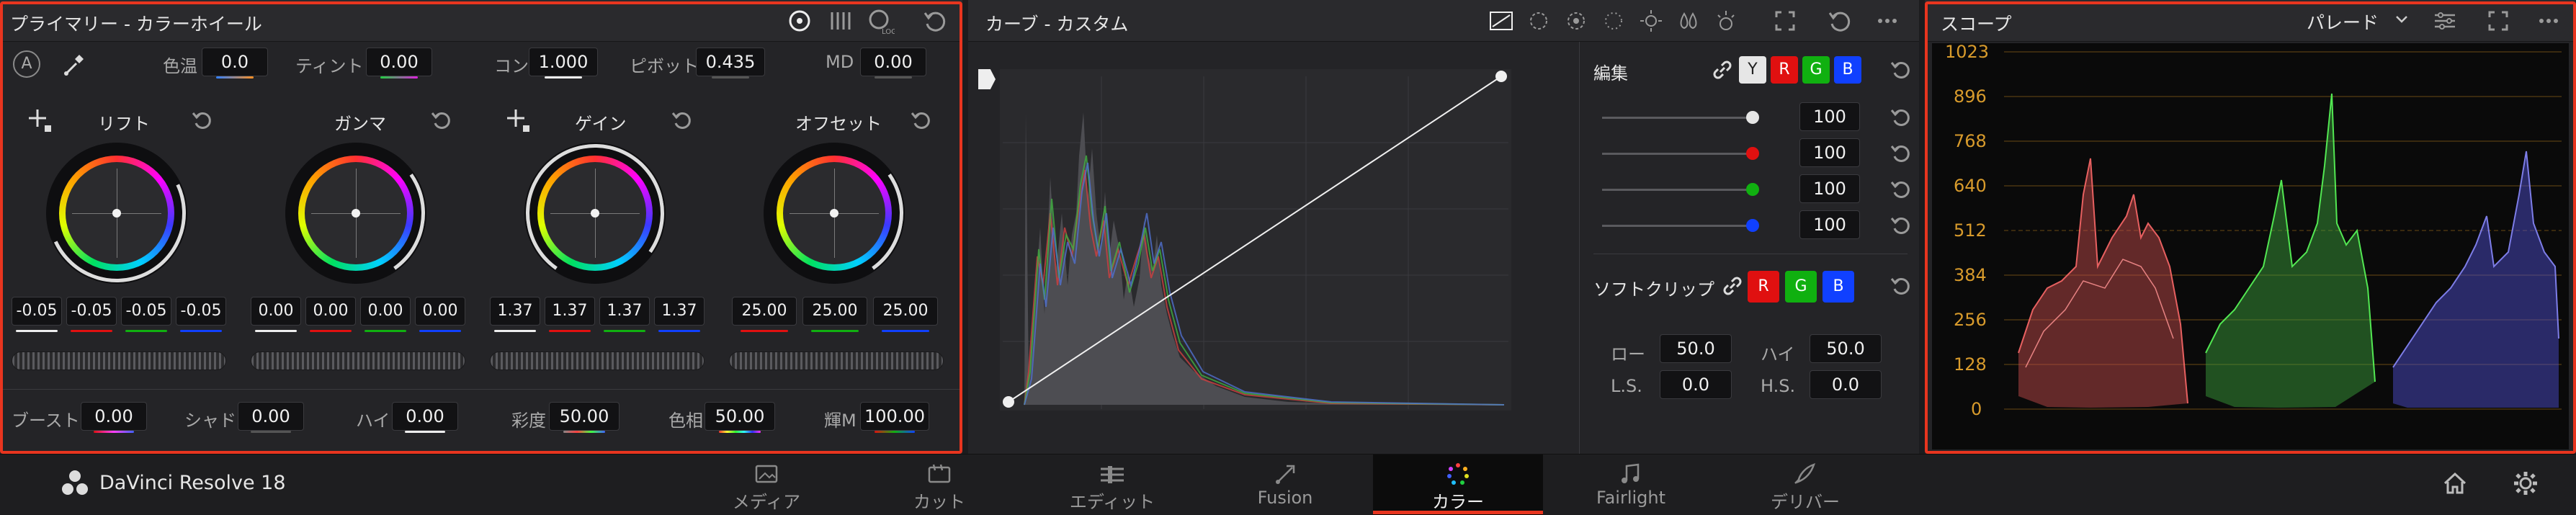 This screenshot has height=515, width=2576. What do you see at coordinates (1806, 502) in the screenshot?
I see `deliver-page-label: デリバー` at bounding box center [1806, 502].